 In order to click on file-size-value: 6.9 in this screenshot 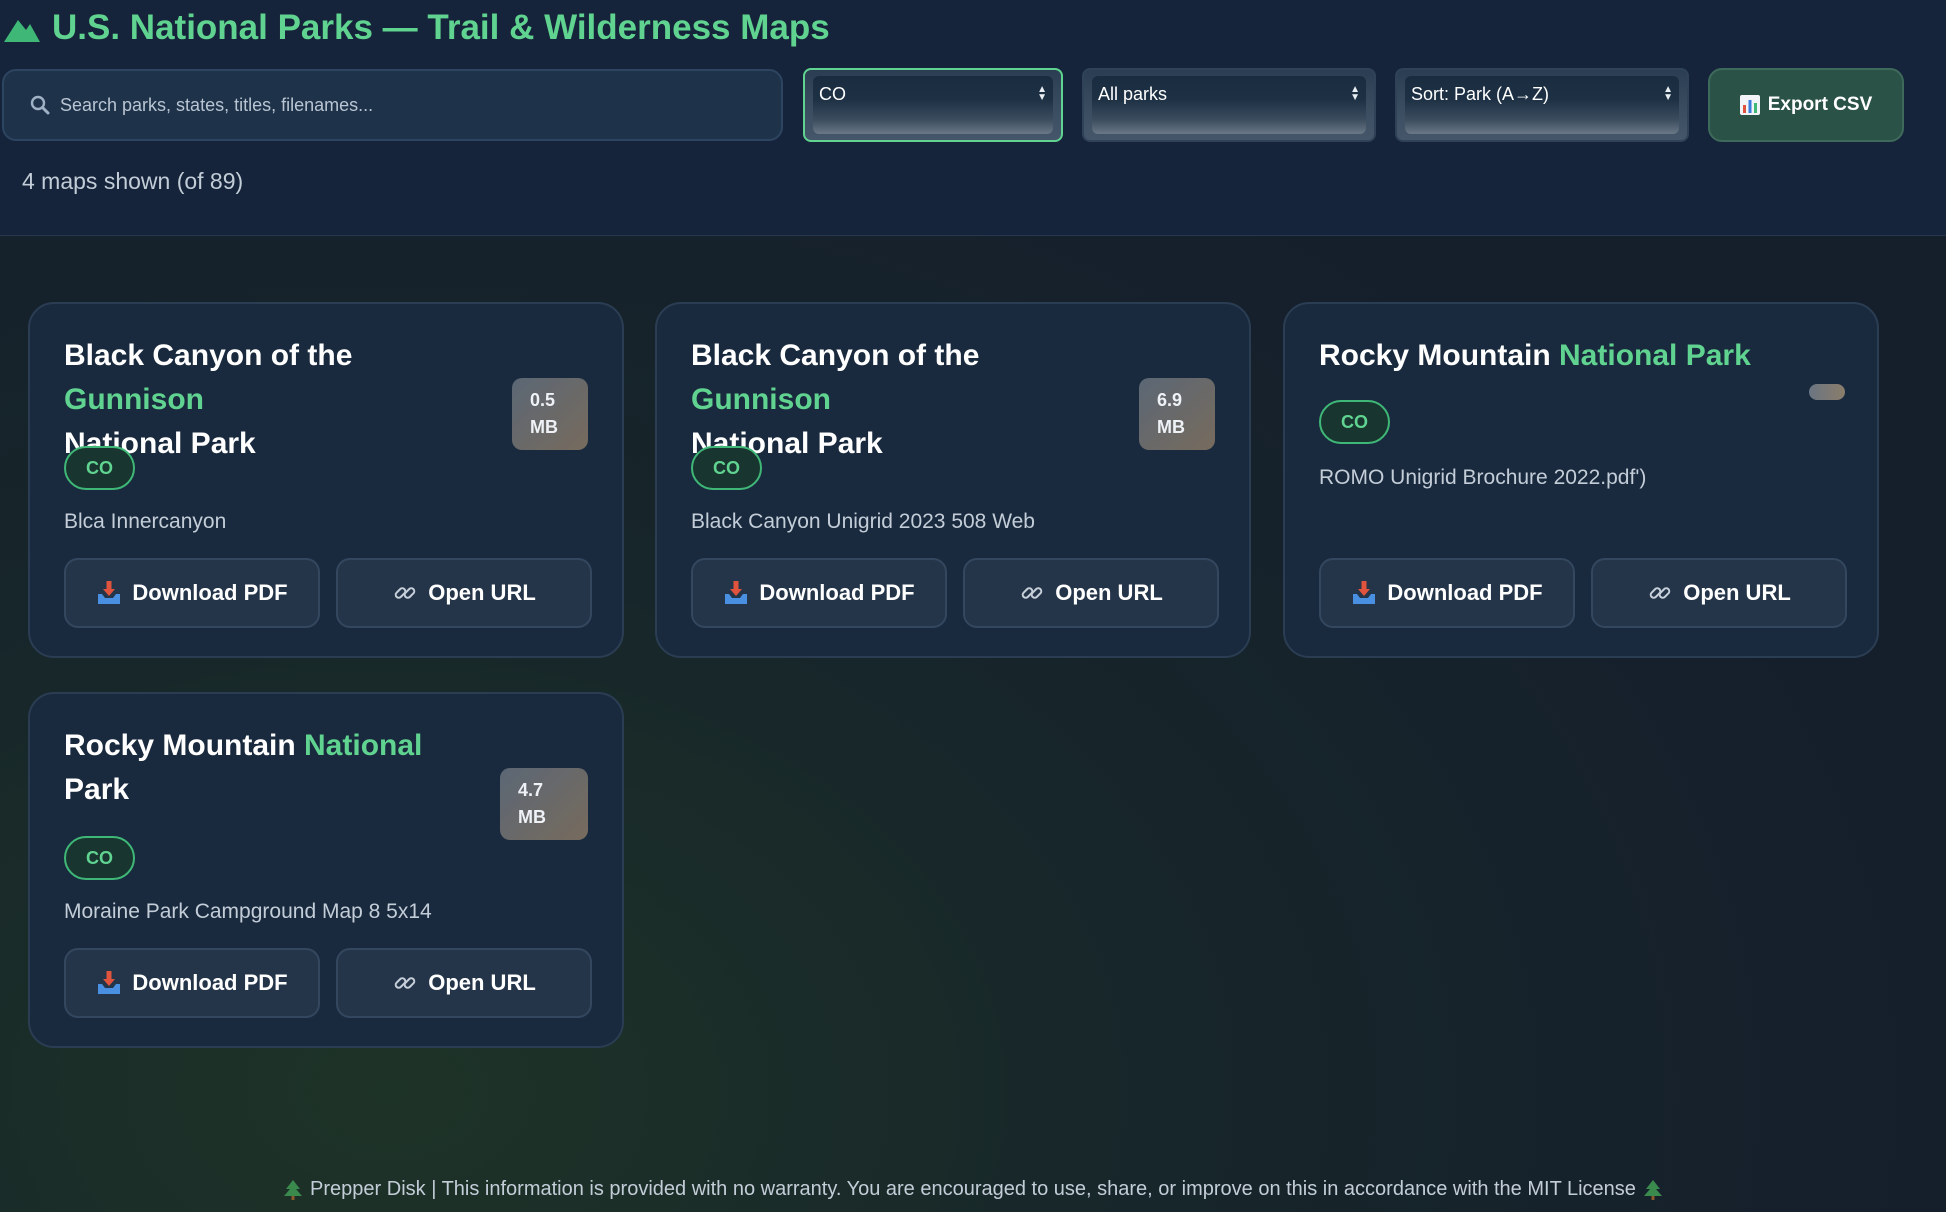, I will do `click(1170, 400)`.